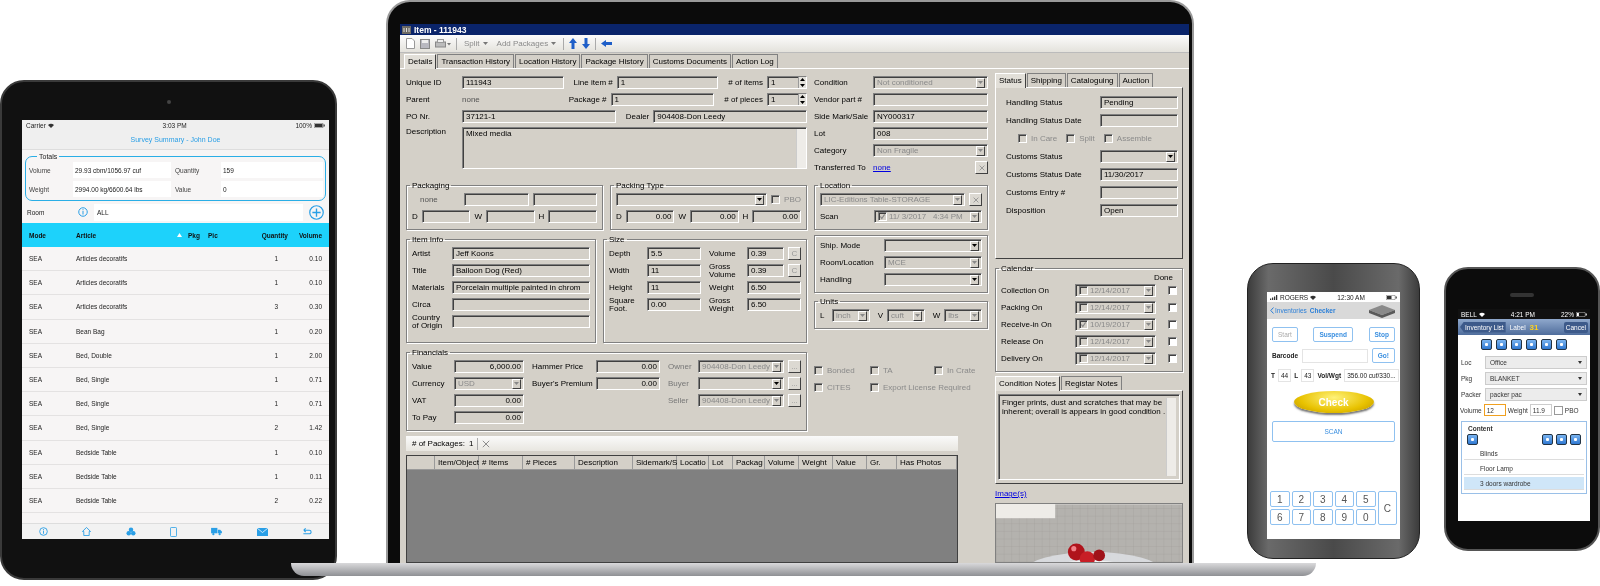  I want to click on spin-field: 1, so click(787, 99).